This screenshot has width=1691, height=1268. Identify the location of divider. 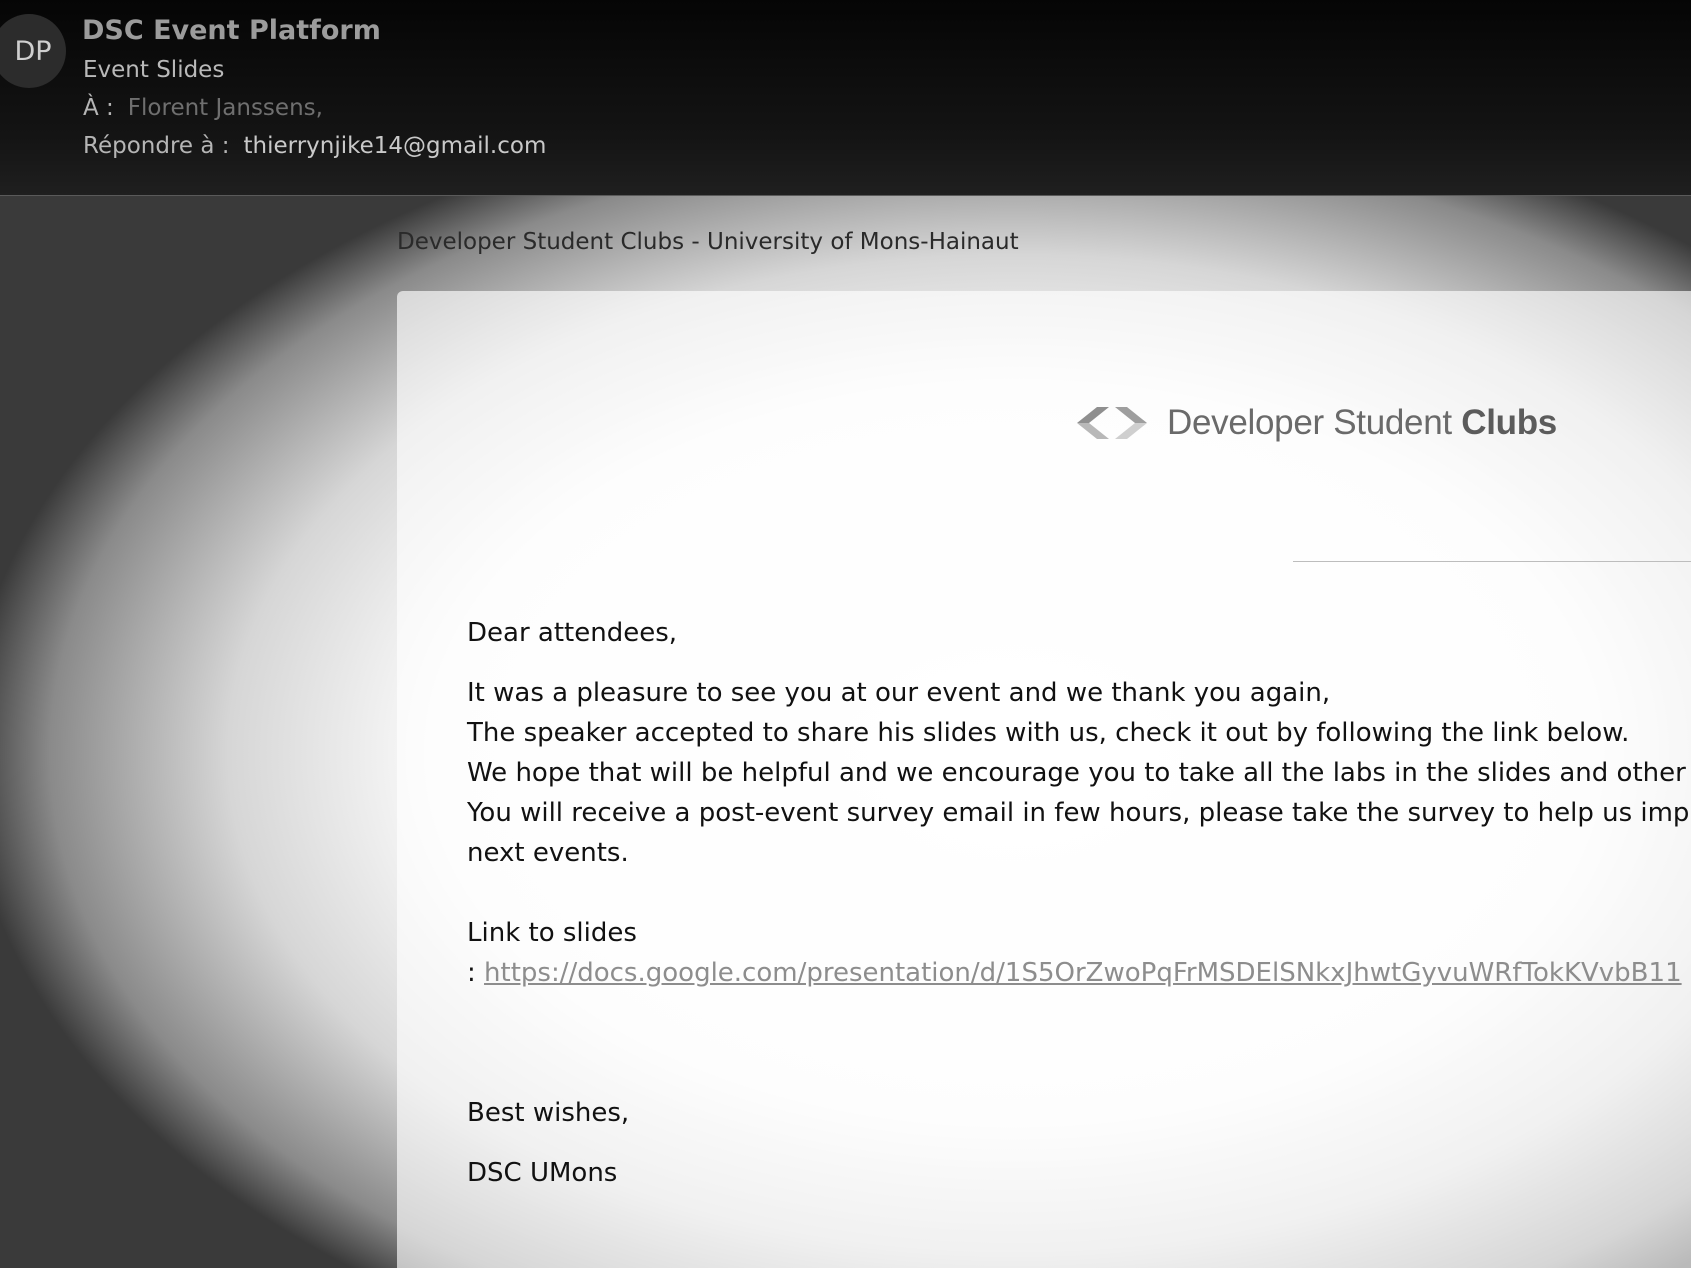
(1492, 561).